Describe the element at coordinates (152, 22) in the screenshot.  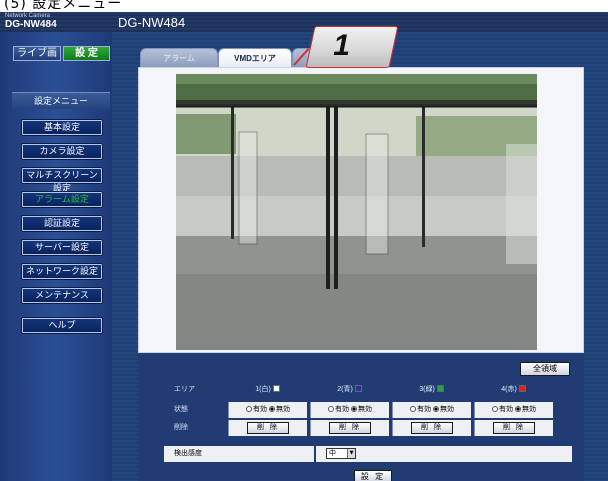
I see `device-title: DG-NW484` at that location.